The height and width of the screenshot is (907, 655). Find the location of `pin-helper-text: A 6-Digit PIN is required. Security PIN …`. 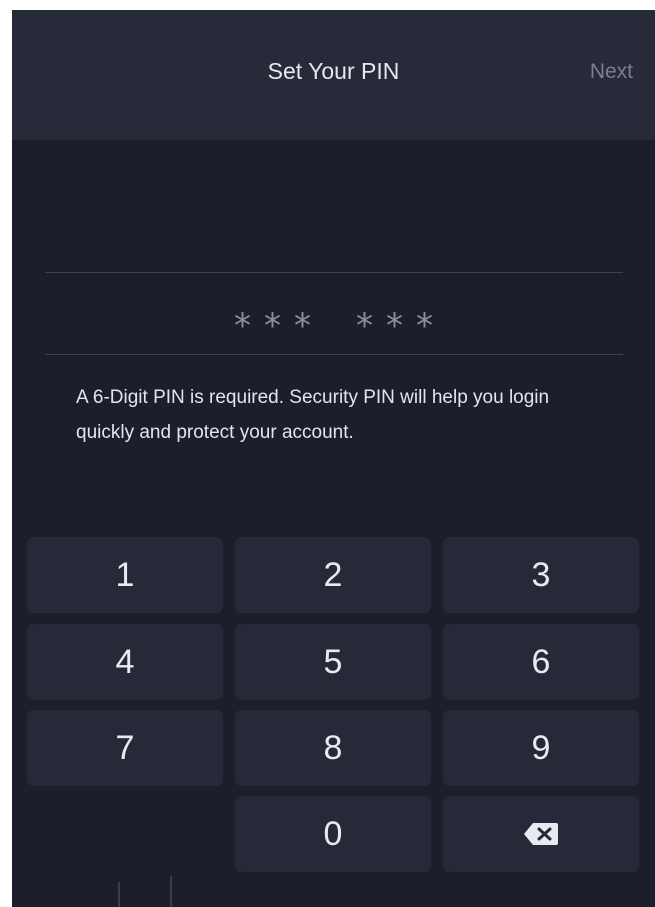

pin-helper-text: A 6-Digit PIN is required. Security PIN … is located at coordinates (313, 415).